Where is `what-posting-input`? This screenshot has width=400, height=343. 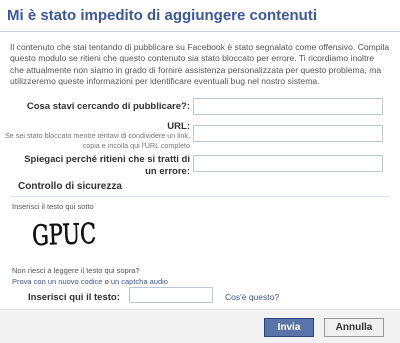
what-posting-input is located at coordinates (288, 106).